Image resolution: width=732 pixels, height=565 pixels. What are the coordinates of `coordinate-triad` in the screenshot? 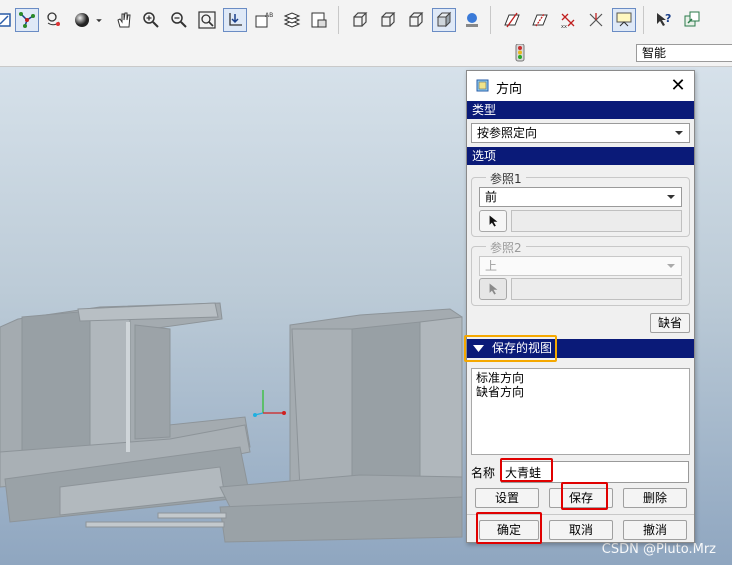 It's located at (269, 403).